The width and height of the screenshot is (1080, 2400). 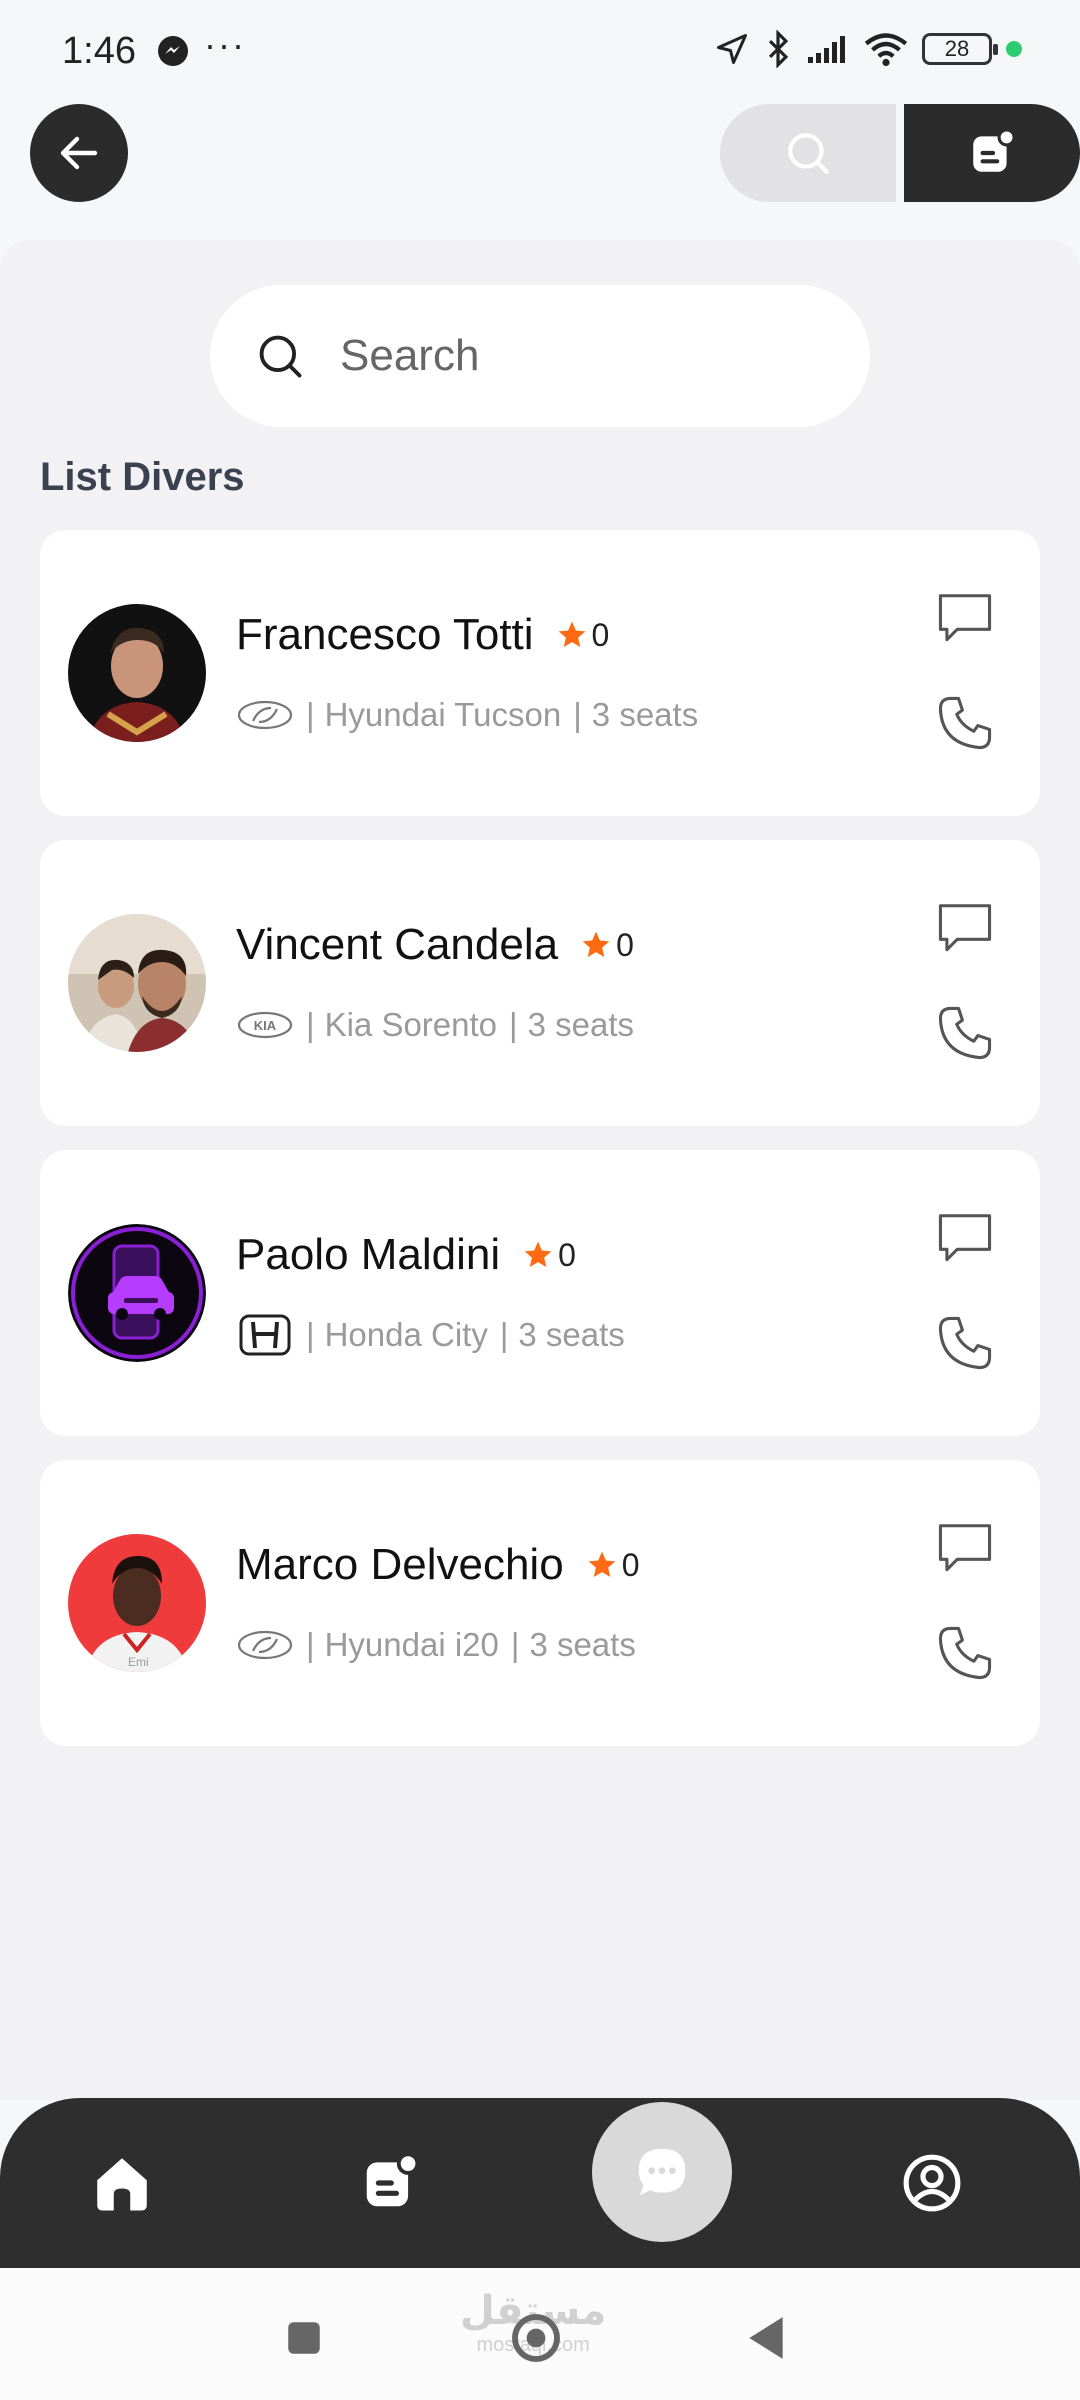 What do you see at coordinates (443, 714) in the screenshot?
I see `car-model: Hyundai Tucson` at bounding box center [443, 714].